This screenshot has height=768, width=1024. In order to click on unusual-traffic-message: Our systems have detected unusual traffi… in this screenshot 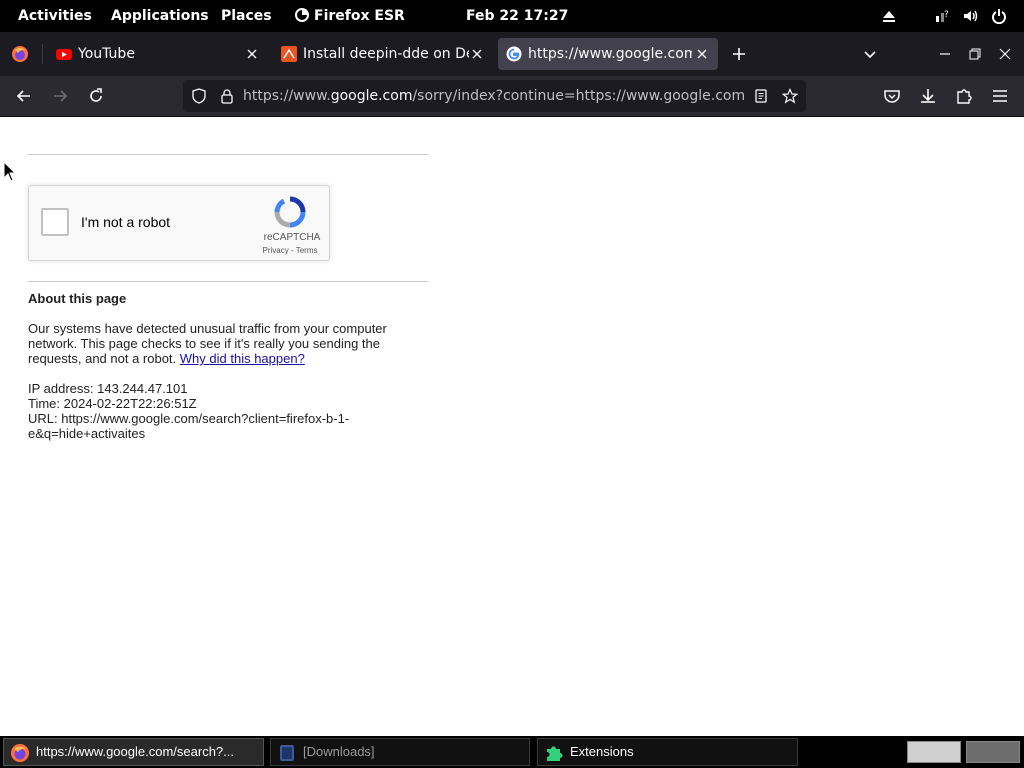, I will do `click(214, 343)`.